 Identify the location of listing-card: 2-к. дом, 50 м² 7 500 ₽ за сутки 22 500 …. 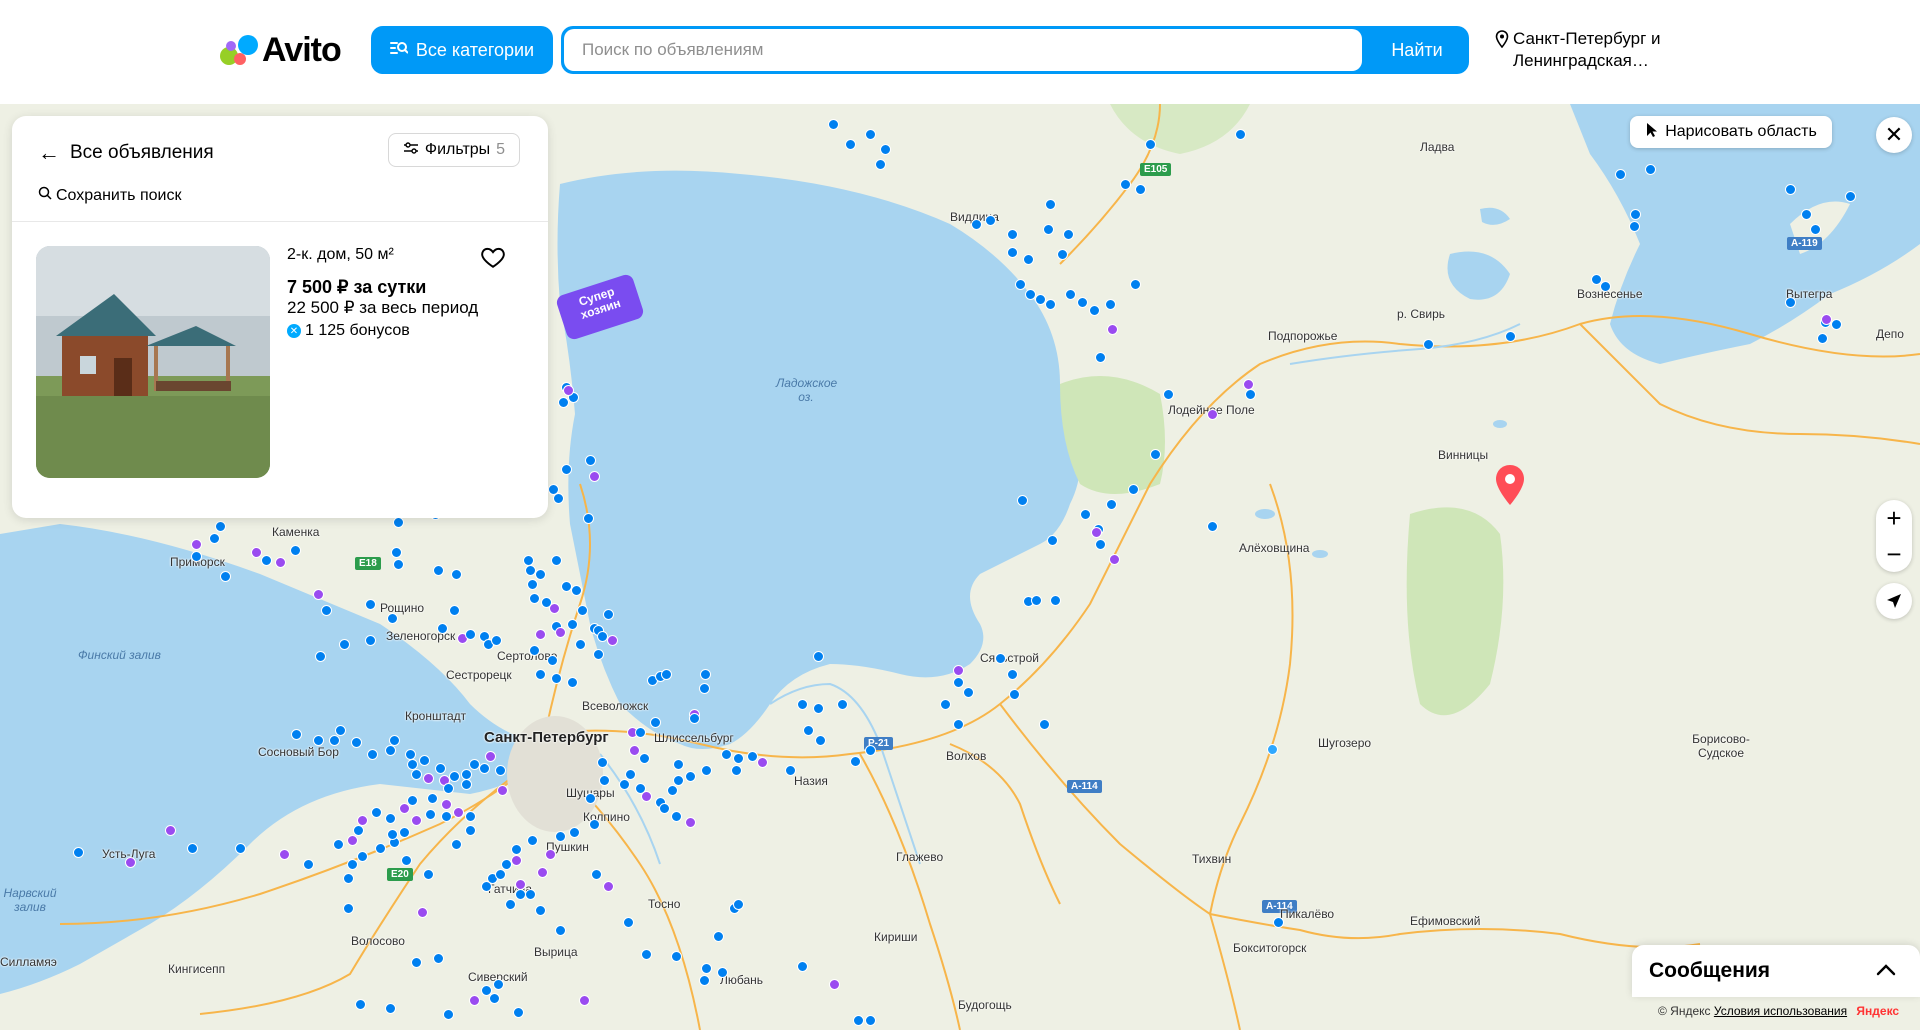
(286, 365).